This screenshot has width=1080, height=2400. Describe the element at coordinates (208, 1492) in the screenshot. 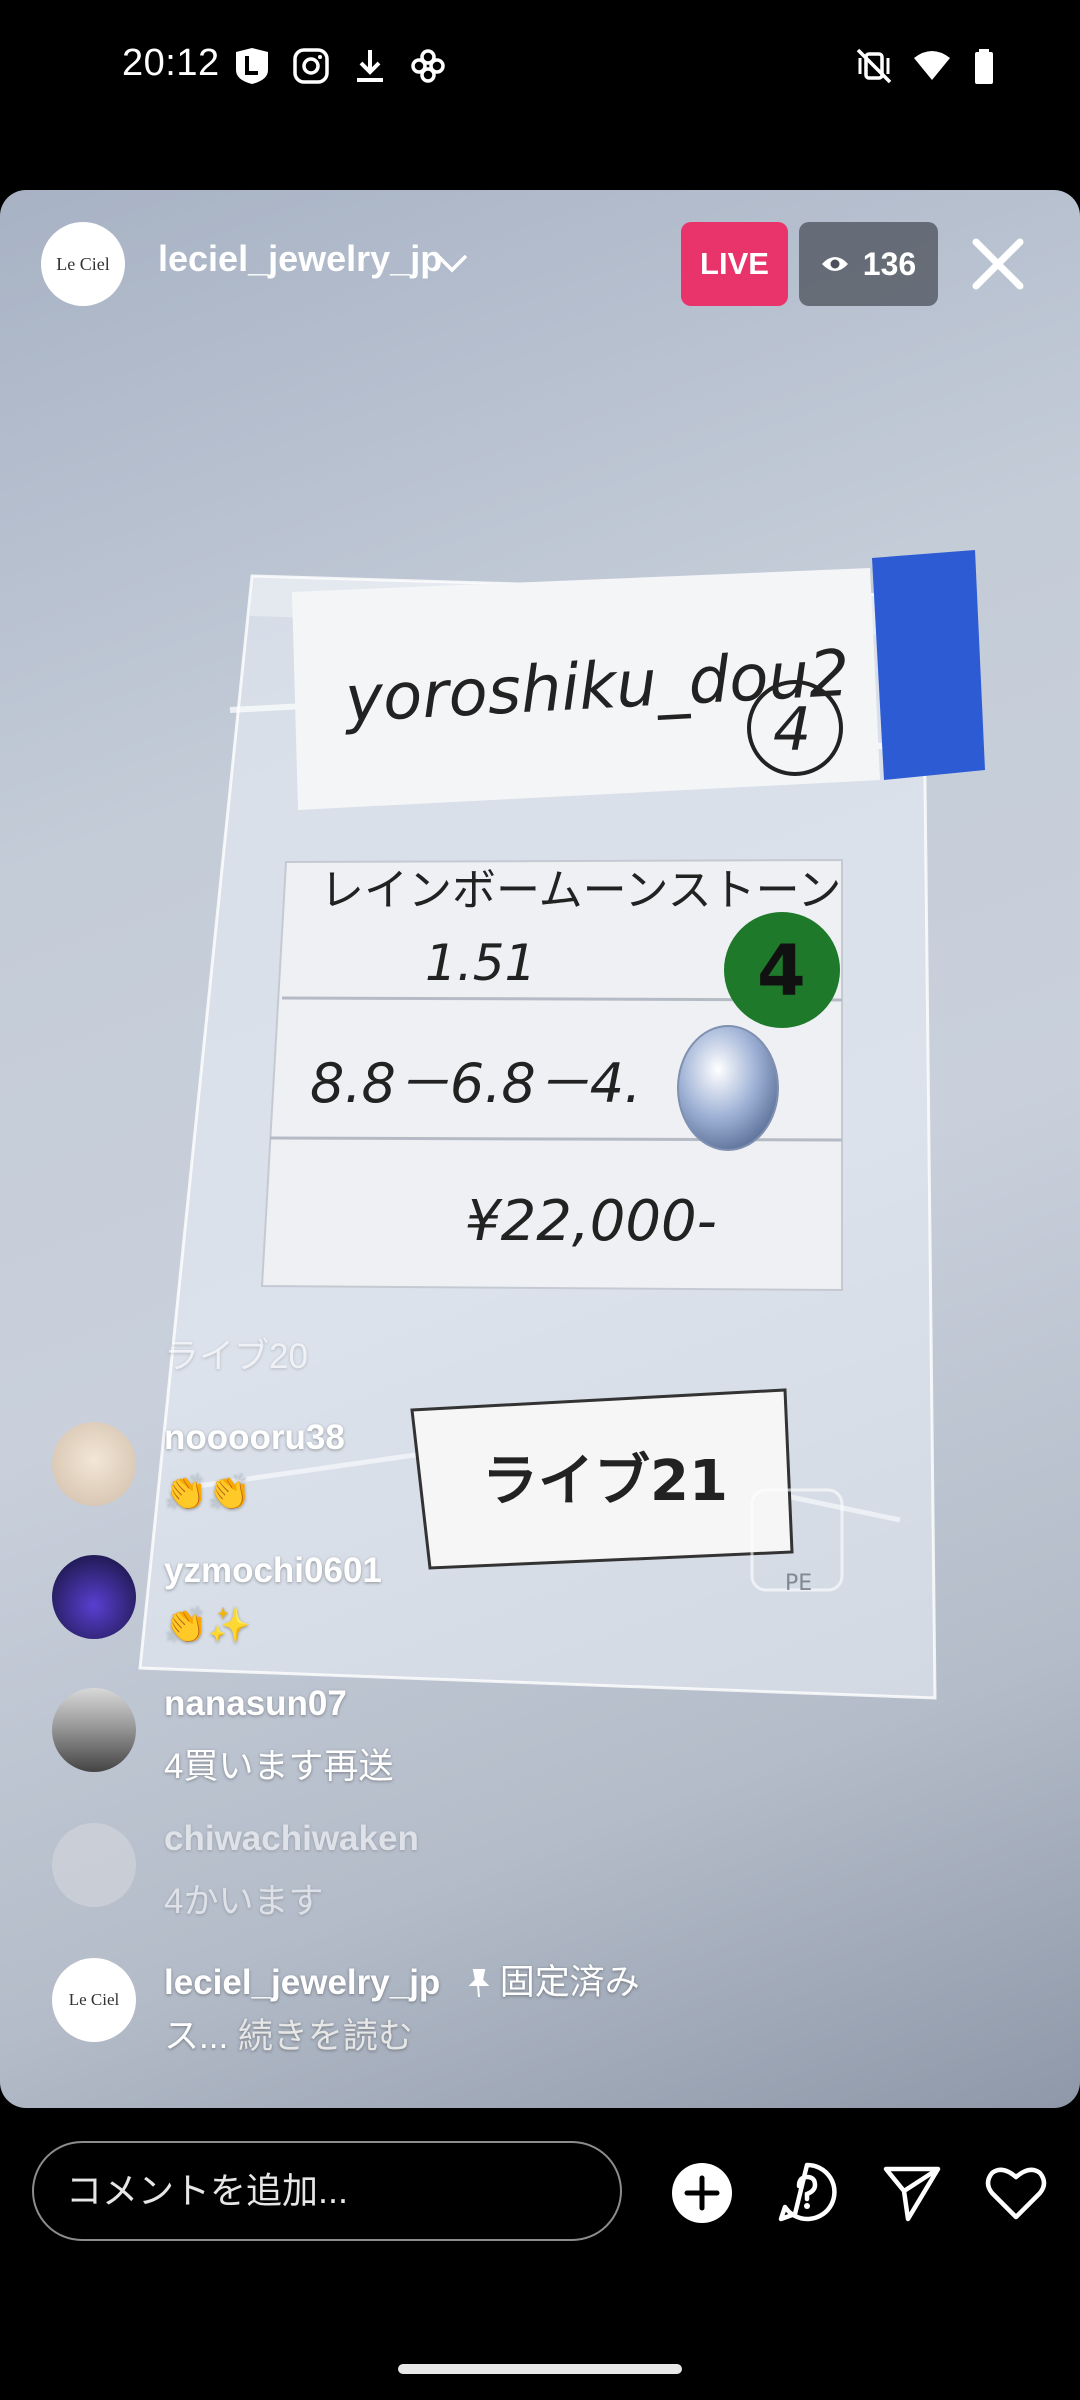

I see `comment-text: 👏👏` at that location.